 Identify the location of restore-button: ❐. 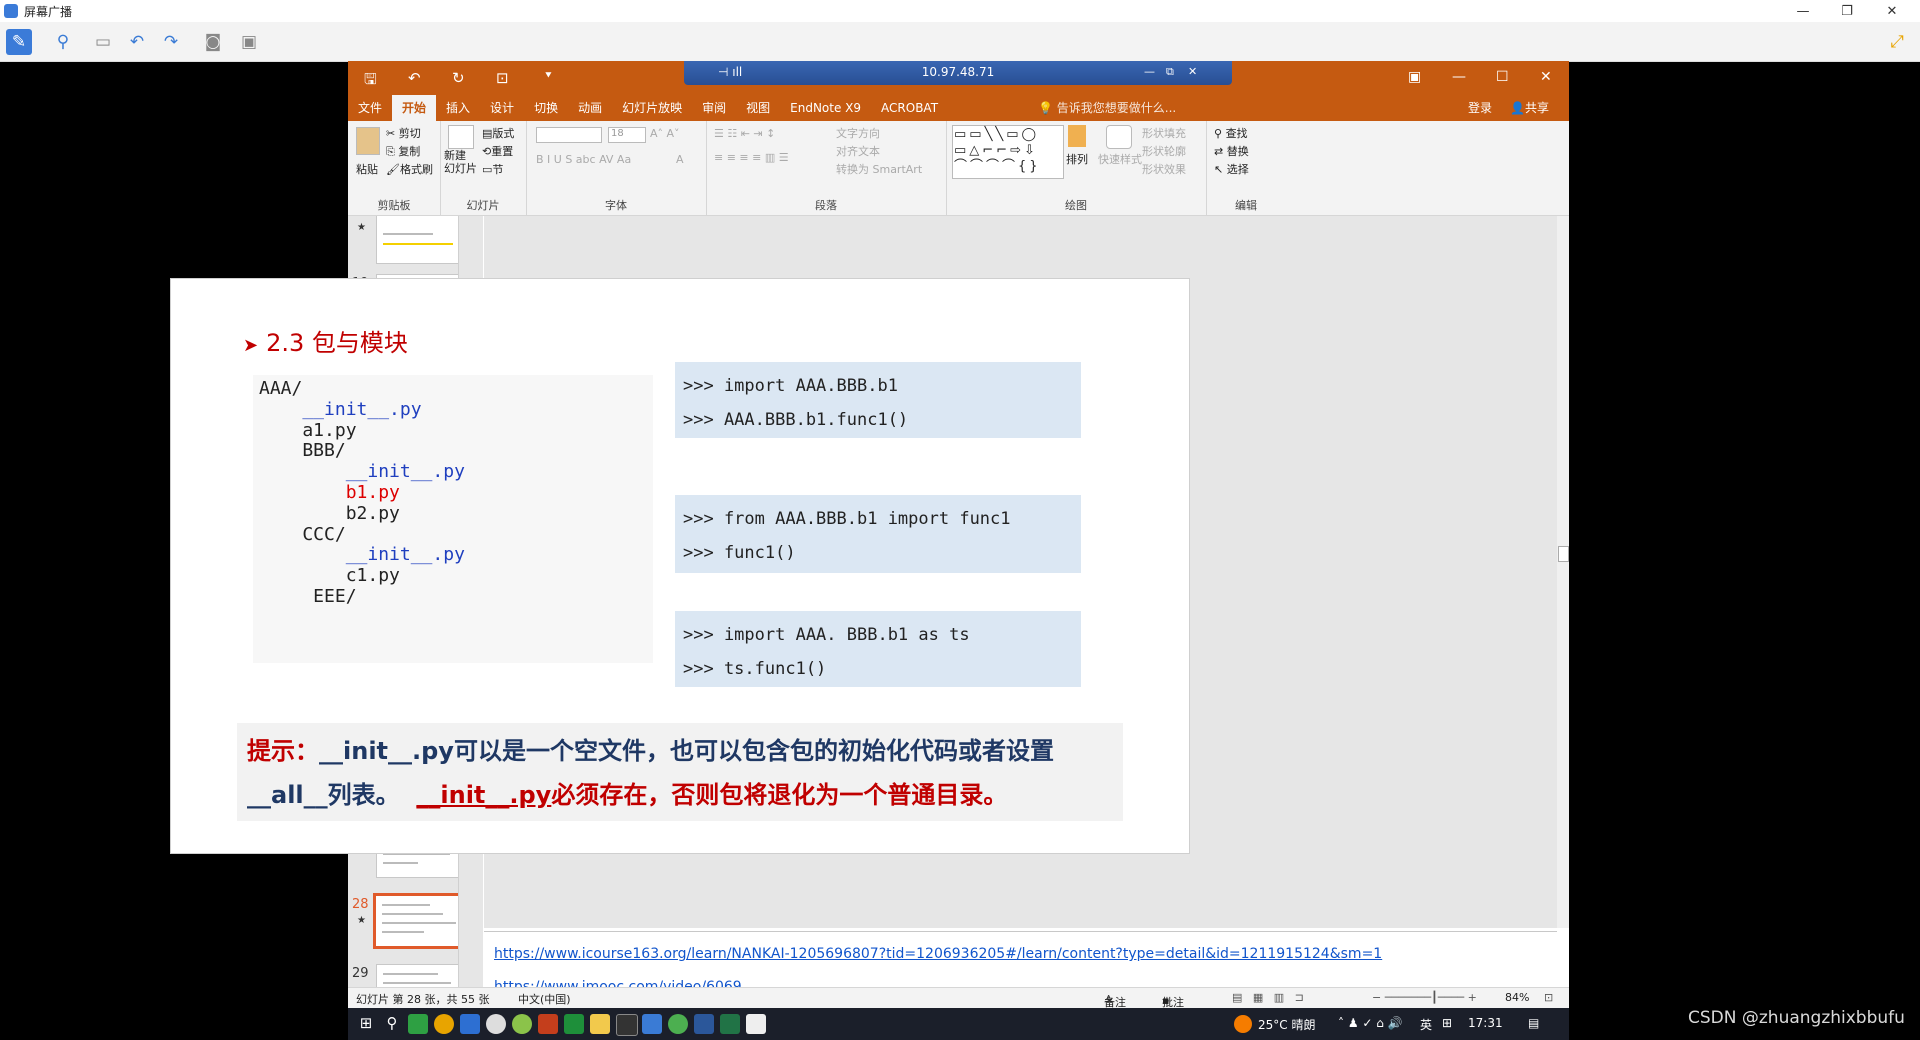
(1847, 11).